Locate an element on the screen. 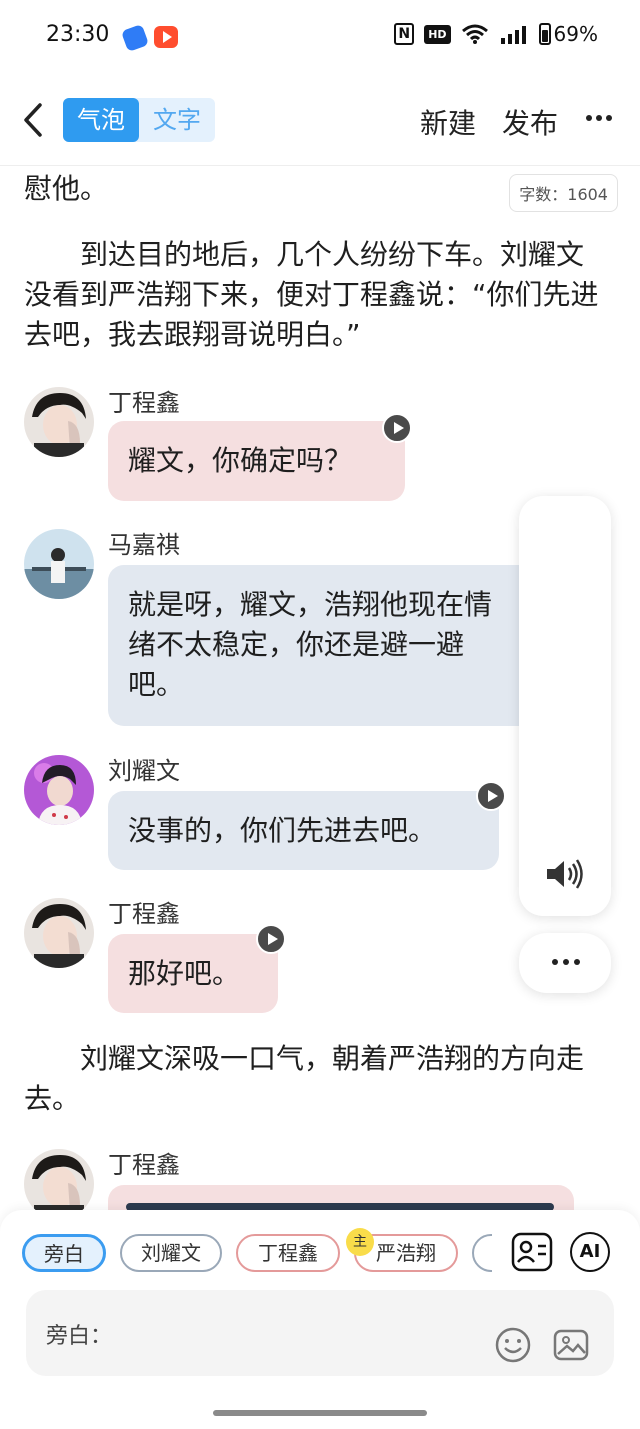 This screenshot has height=1429, width=640. character-chips: 旁白 刘耀文 丁程鑫 严浩翔 is located at coordinates (257, 1254).